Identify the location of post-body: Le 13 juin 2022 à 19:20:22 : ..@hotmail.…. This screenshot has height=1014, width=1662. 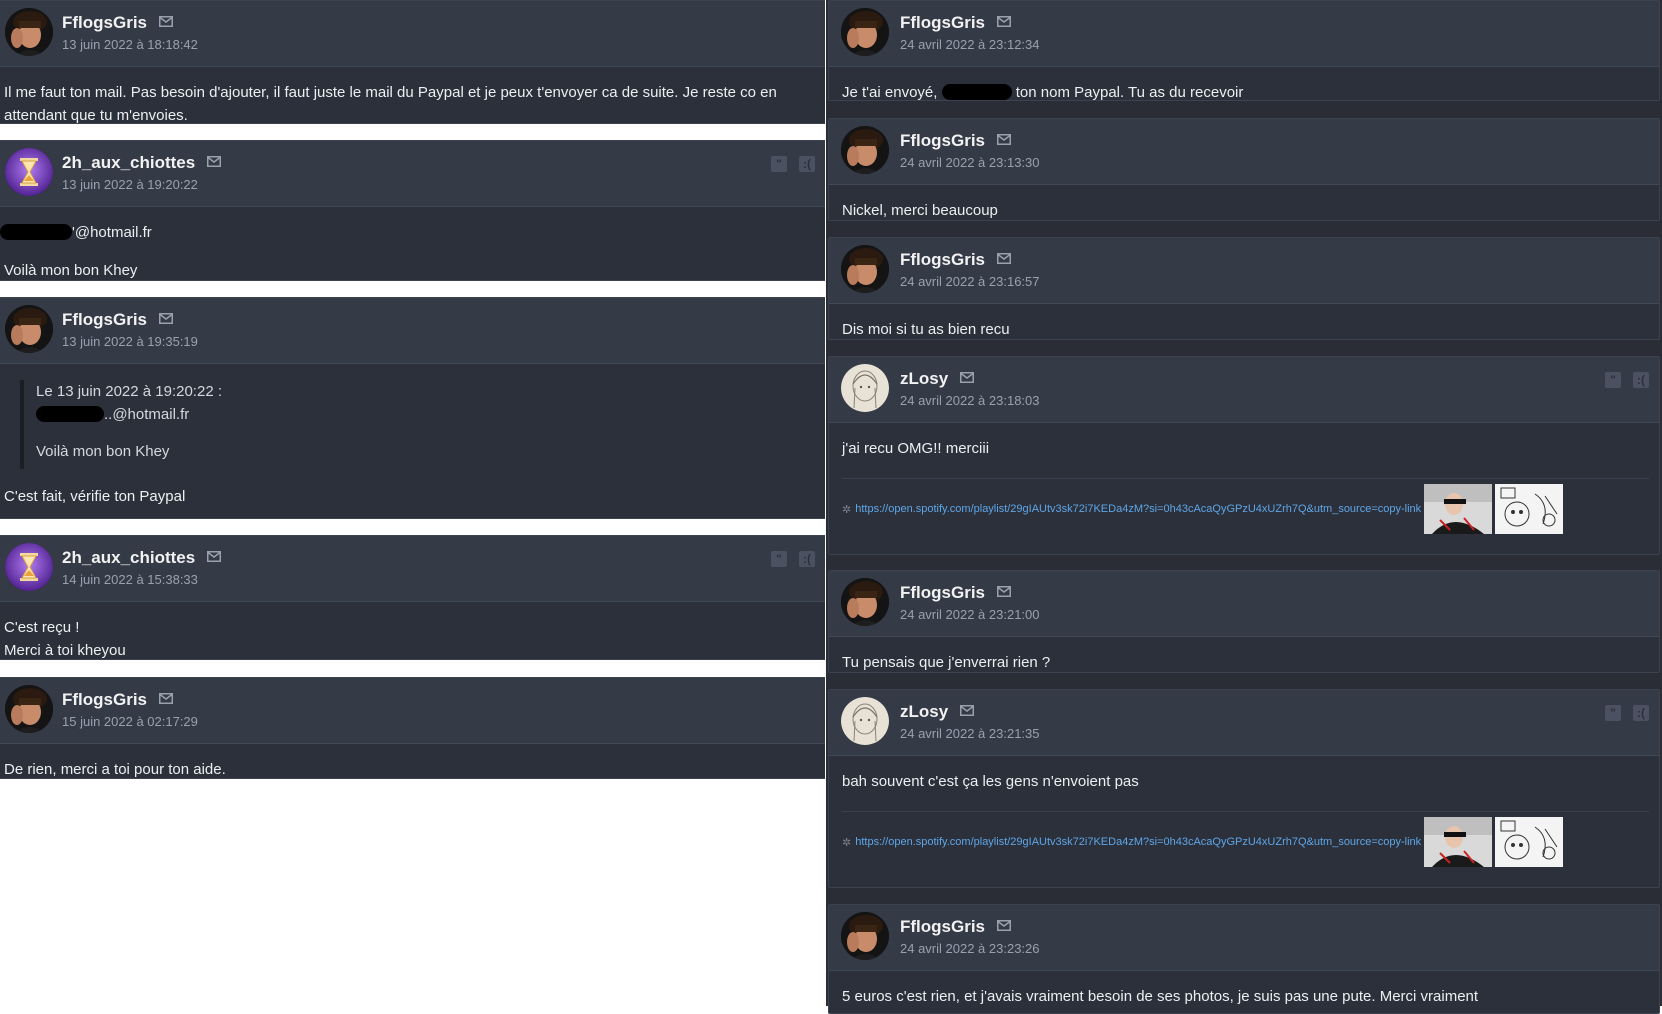
(409, 438).